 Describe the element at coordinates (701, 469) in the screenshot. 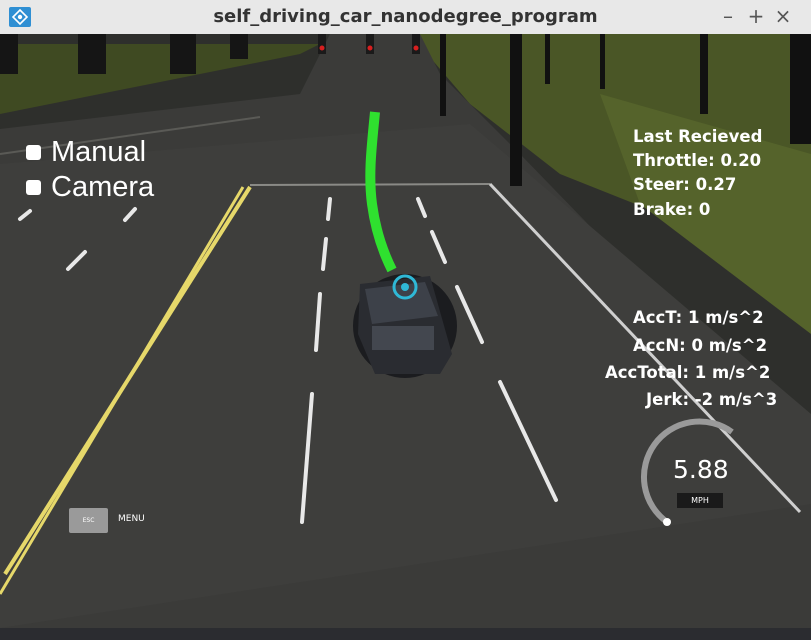

I see `speed-value: 5.88` at that location.